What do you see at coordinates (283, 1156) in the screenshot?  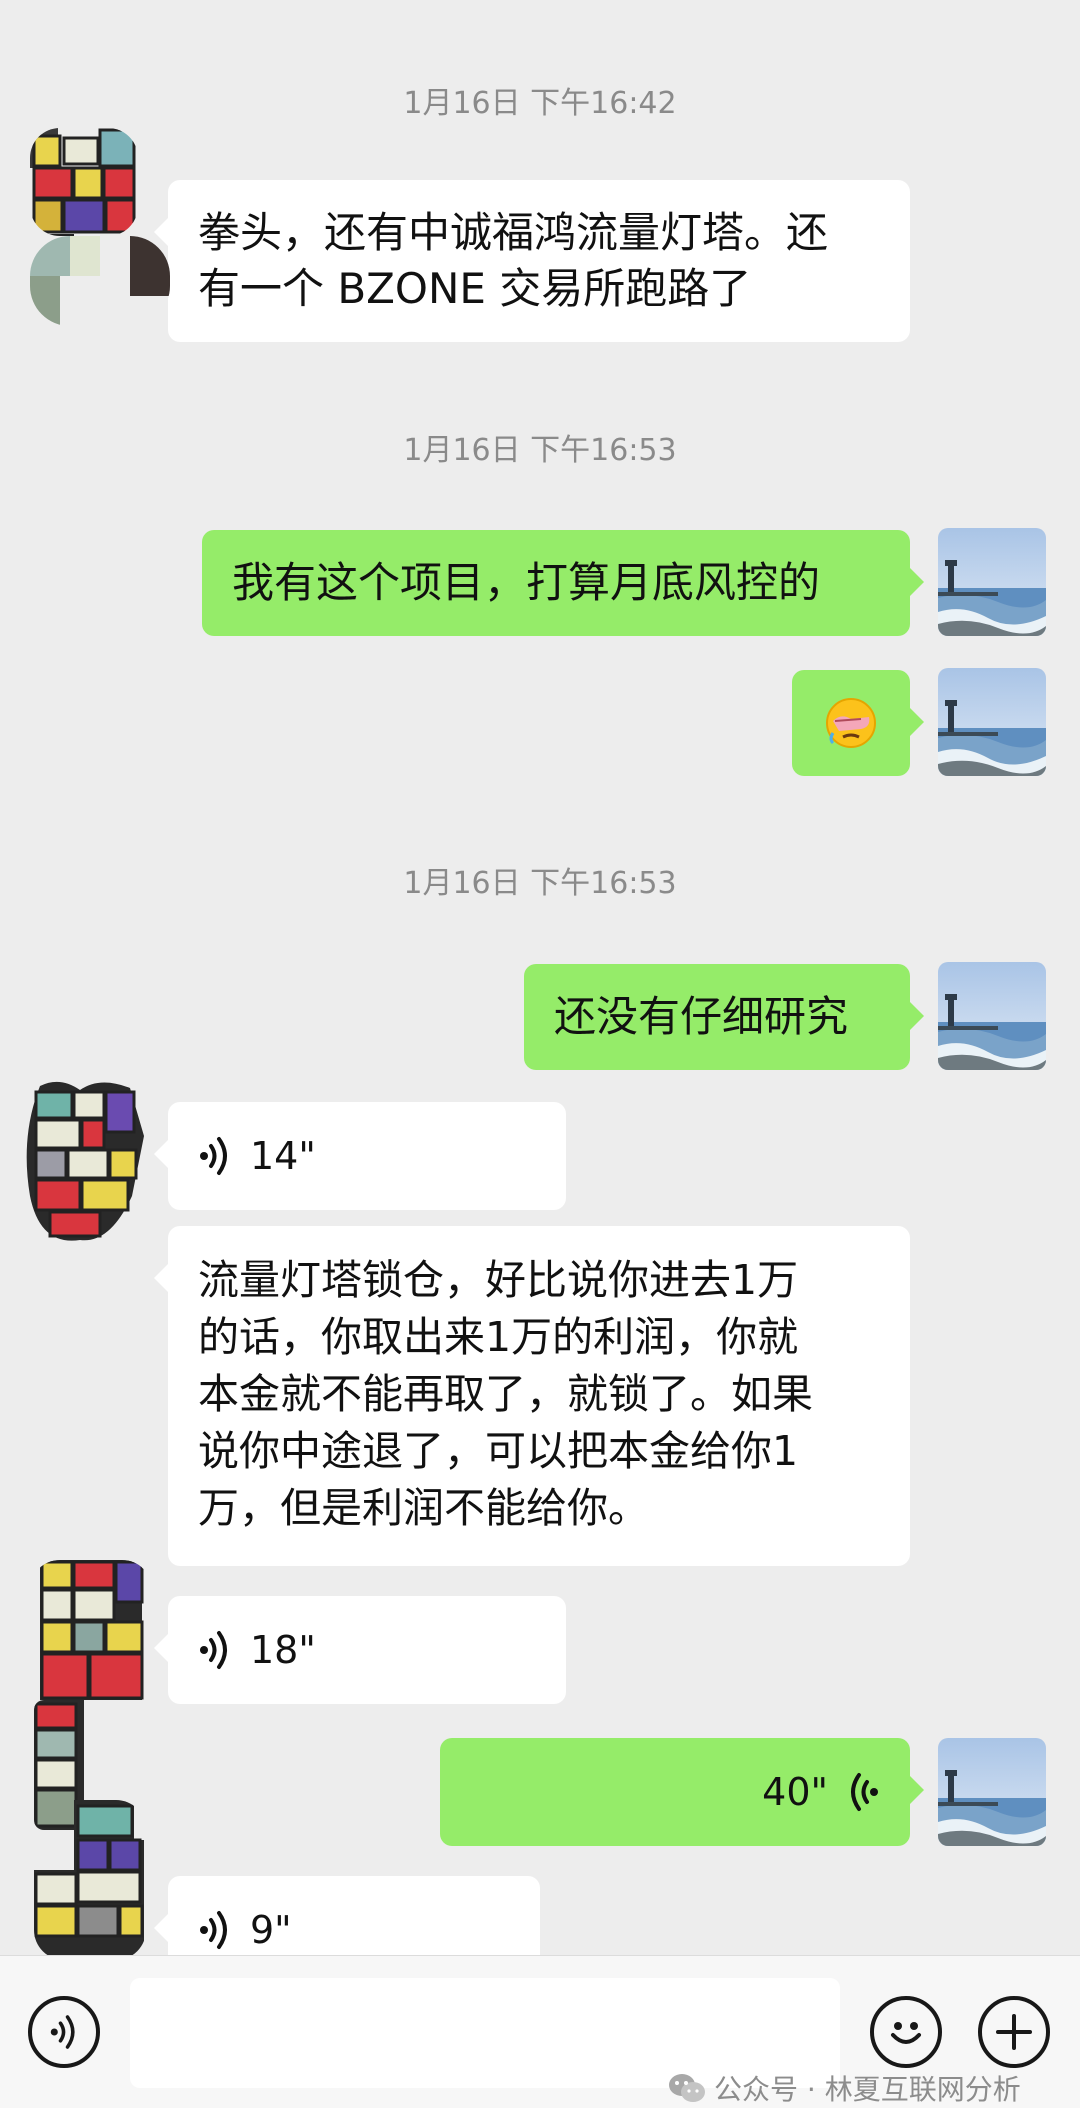 I see `voice-duration: 14"` at bounding box center [283, 1156].